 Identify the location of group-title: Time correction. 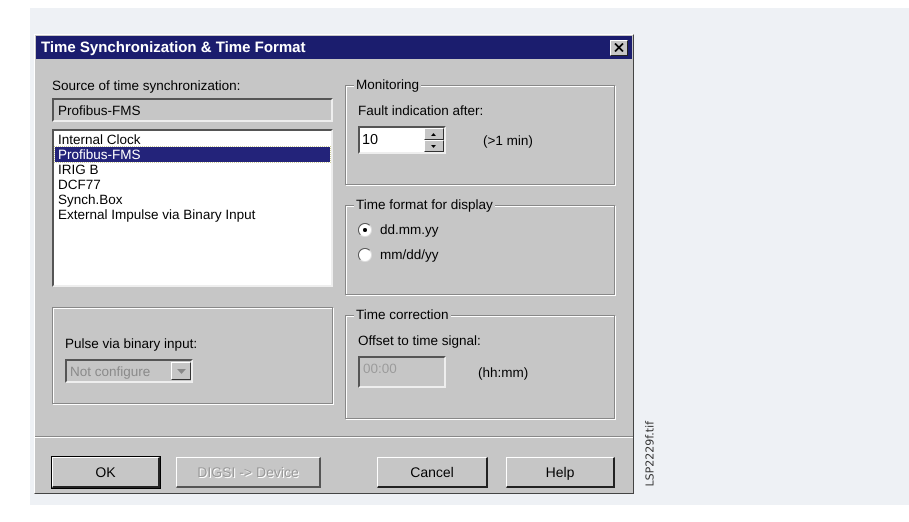
(402, 314).